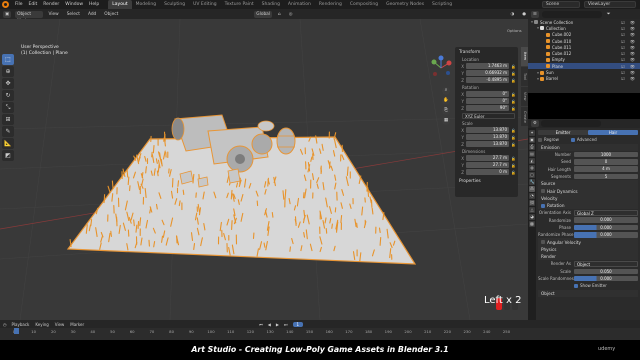 The image size is (640, 360). Describe the element at coordinates (524, 76) in the screenshot. I see `sidebar-tab-tool: Tool` at that location.